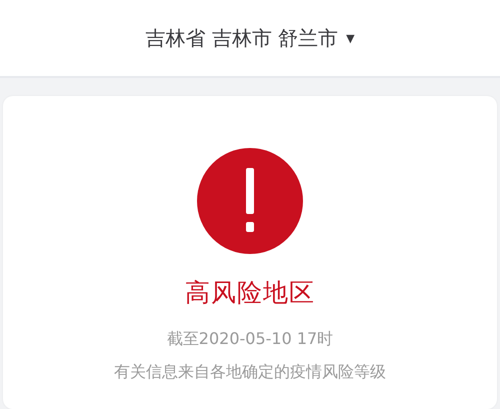 The image size is (500, 409). What do you see at coordinates (350, 38) in the screenshot?
I see `caret-icon: ▼` at bounding box center [350, 38].